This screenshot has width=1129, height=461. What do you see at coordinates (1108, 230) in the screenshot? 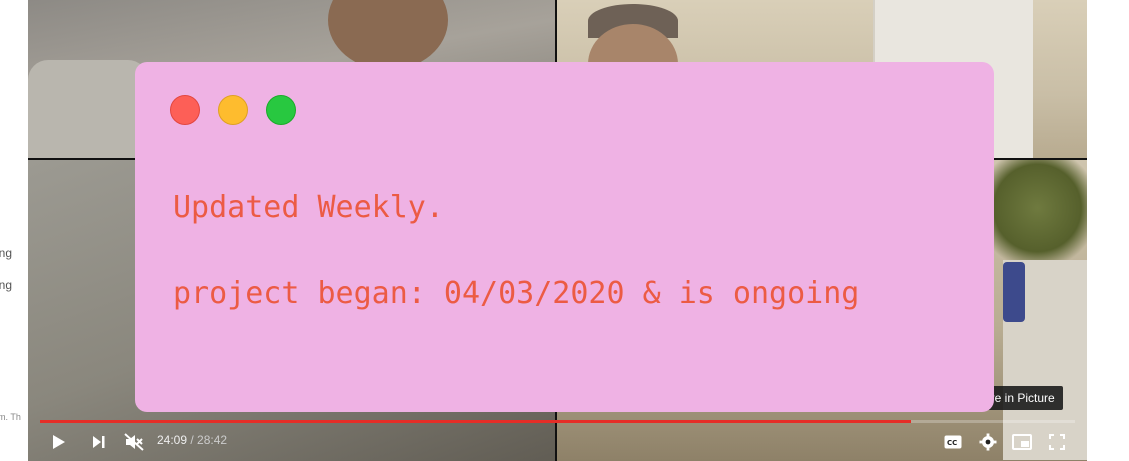
I see `page-background-right` at bounding box center [1108, 230].